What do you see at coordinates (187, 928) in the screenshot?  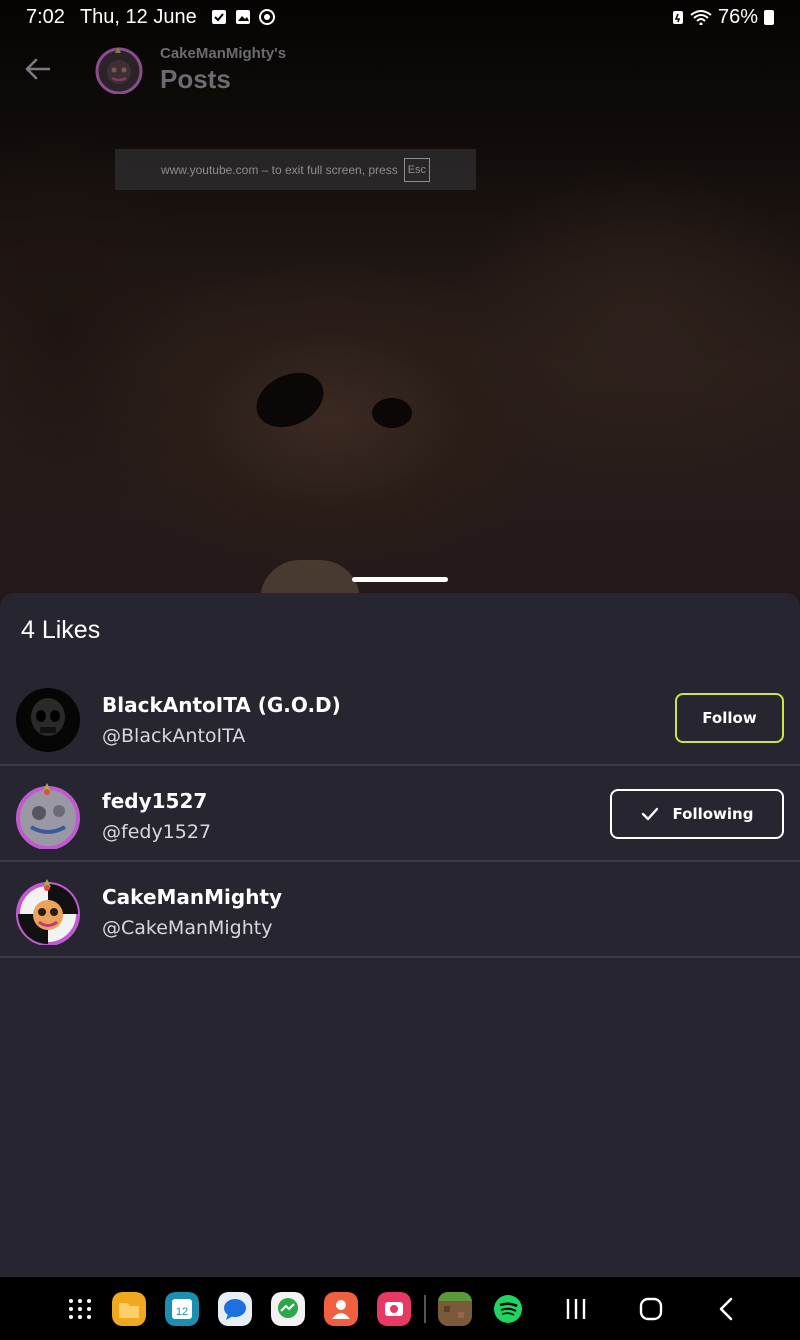 I see `user-handle: @CakeManMighty` at bounding box center [187, 928].